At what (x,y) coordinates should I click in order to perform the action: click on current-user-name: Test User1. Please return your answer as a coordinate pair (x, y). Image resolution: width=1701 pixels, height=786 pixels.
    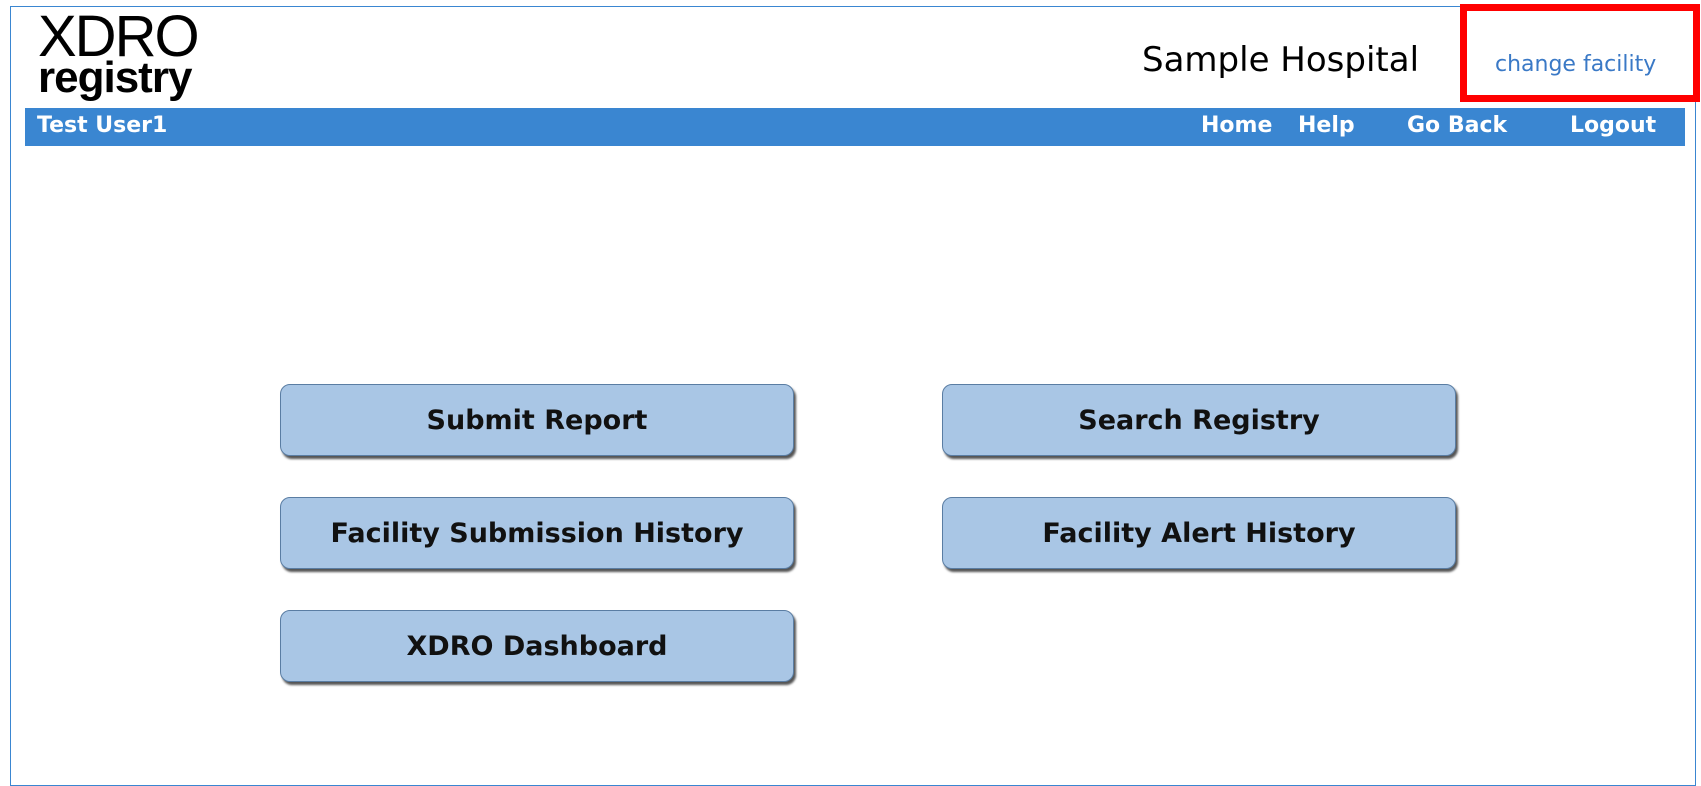
    Looking at the image, I should click on (102, 125).